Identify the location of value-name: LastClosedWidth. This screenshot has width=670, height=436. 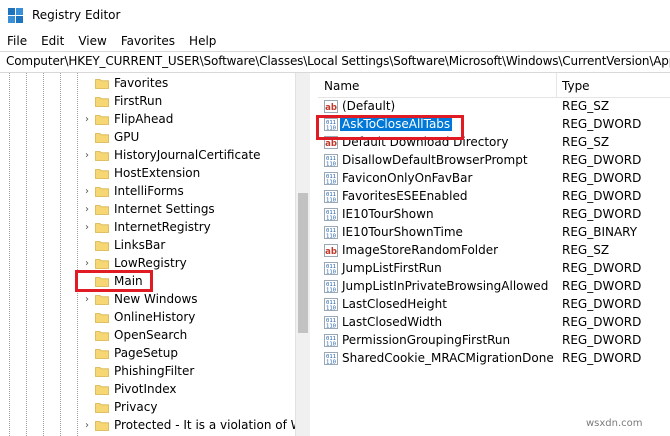
(392, 322).